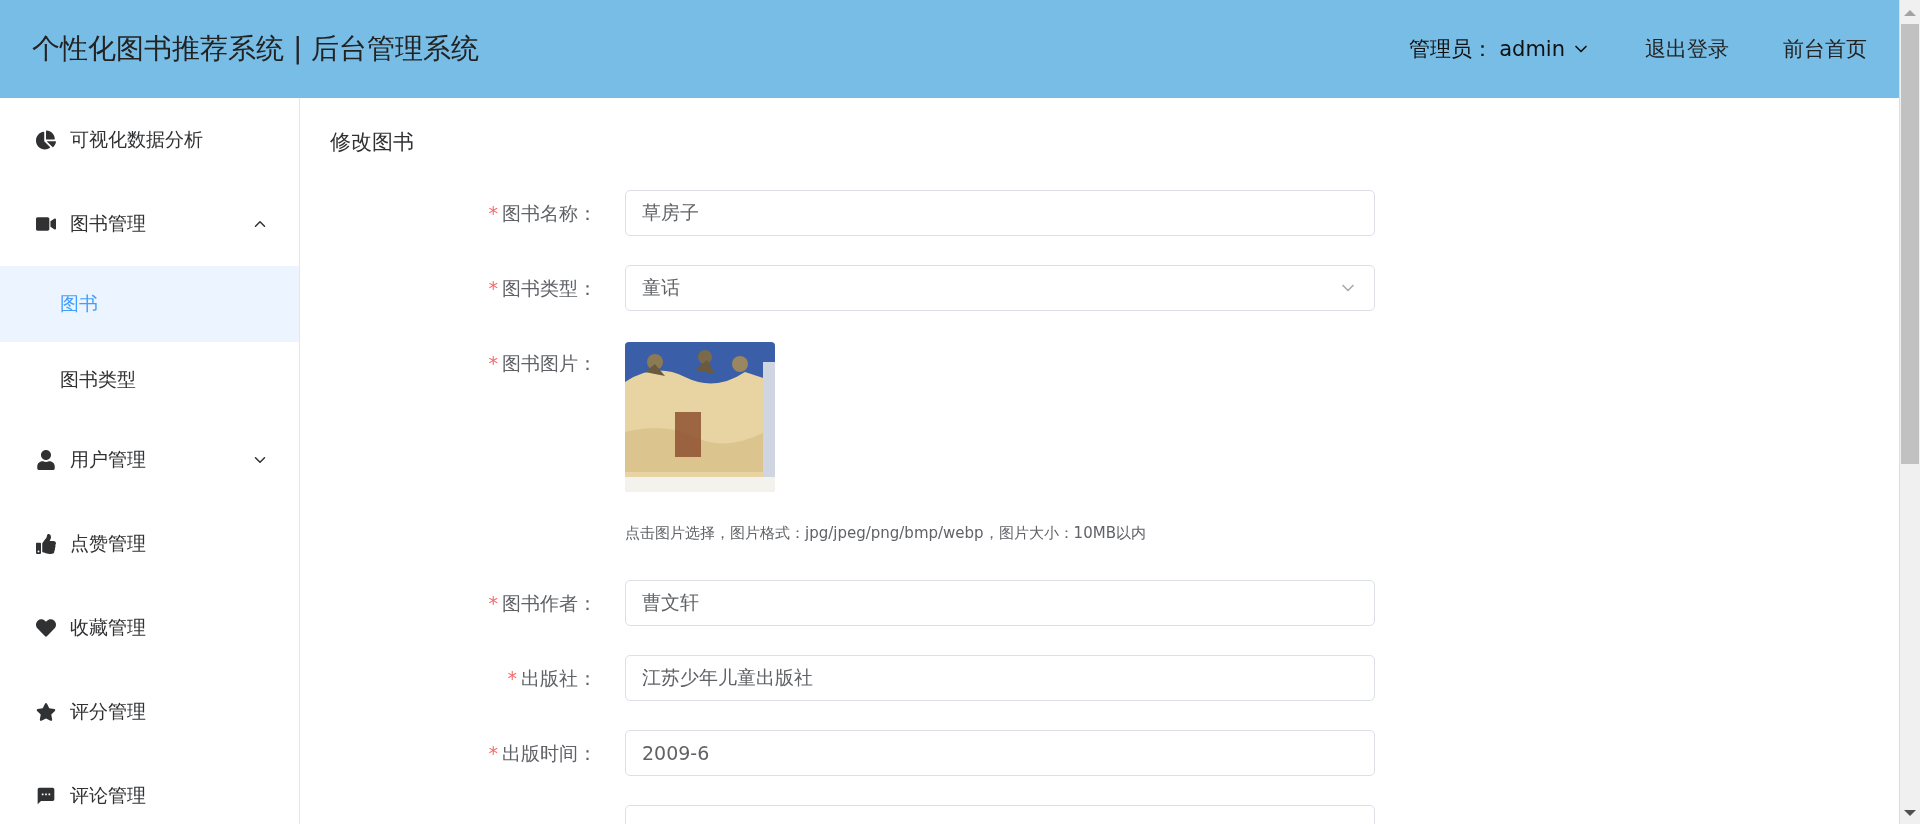 This screenshot has height=824, width=1920. What do you see at coordinates (1000, 678) in the screenshot?
I see `text-field: 江苏少年儿童出版社` at bounding box center [1000, 678].